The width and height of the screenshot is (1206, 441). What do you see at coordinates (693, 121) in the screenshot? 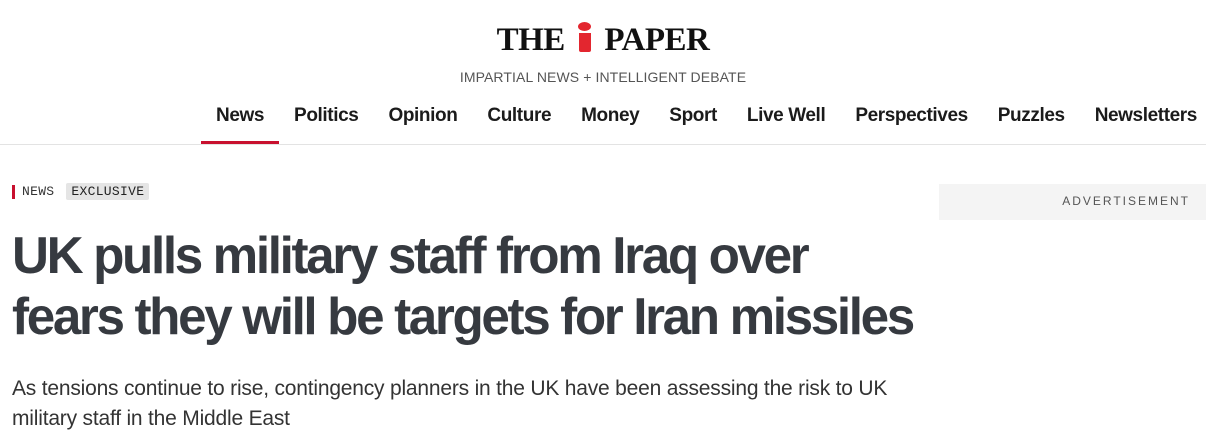
I see `nav-item-sport: Sport` at bounding box center [693, 121].